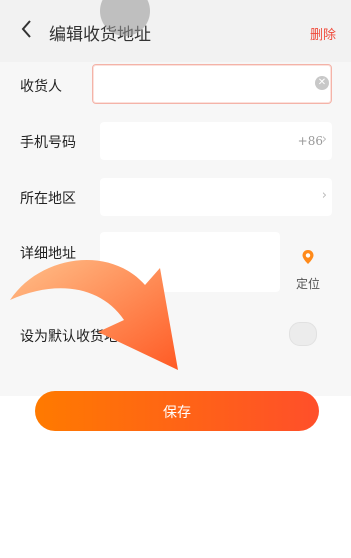 This screenshot has height=558, width=351. What do you see at coordinates (94, 314) in the screenshot?
I see `arrow-icon` at bounding box center [94, 314].